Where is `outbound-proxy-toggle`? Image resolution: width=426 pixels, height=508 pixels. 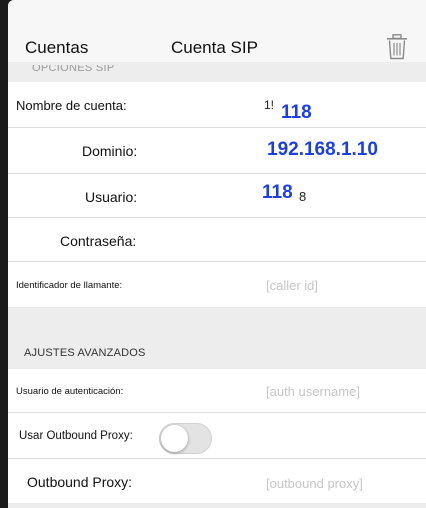 outbound-proxy-toggle is located at coordinates (185, 438).